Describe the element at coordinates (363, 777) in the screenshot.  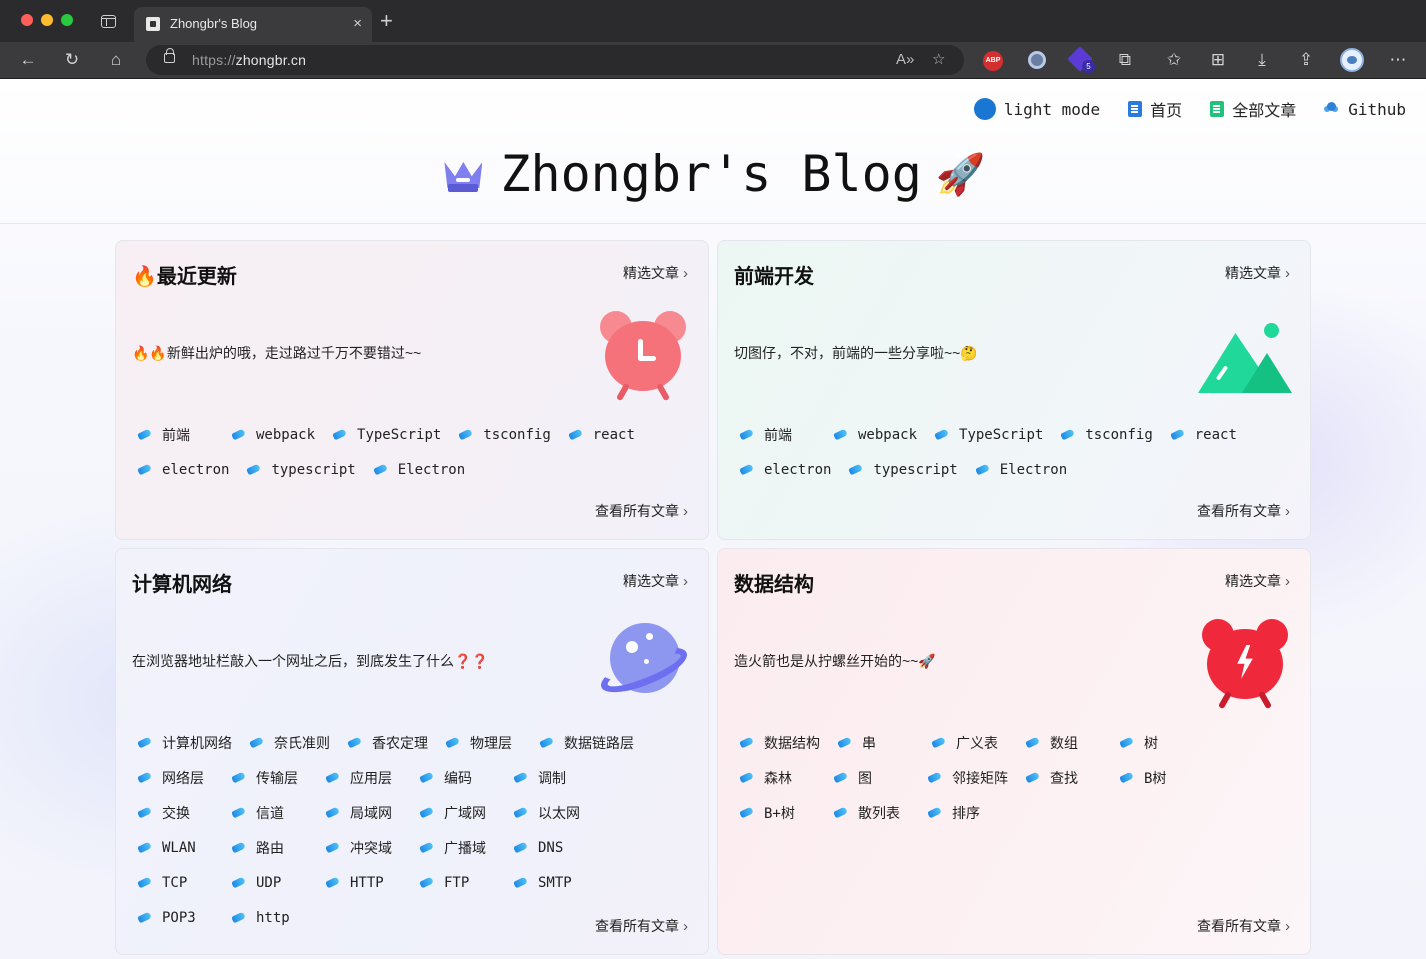
I see `tag-item: 应用层` at that location.